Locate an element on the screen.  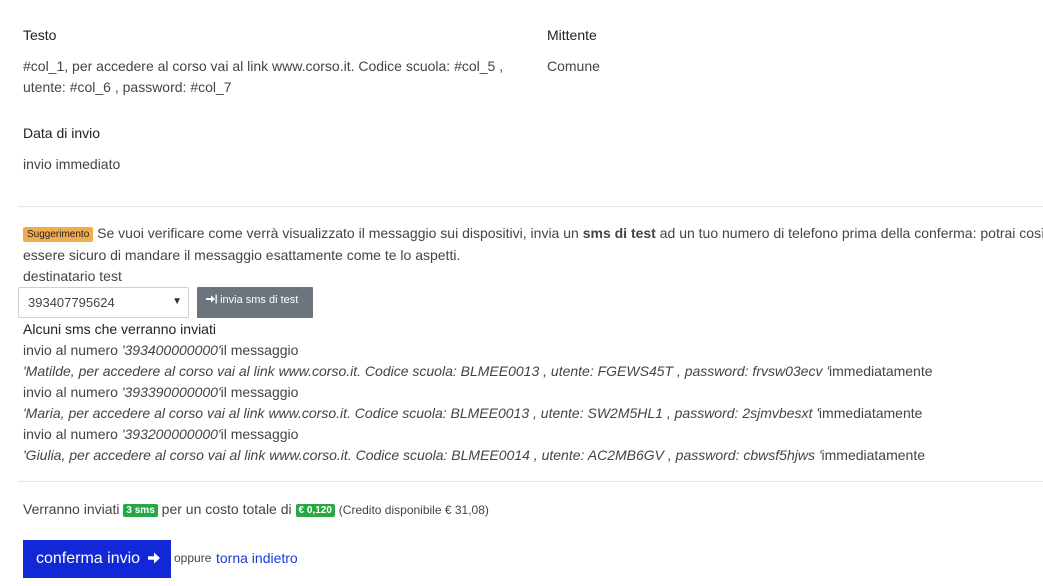
preview-number: '393400000000' is located at coordinates (171, 350).